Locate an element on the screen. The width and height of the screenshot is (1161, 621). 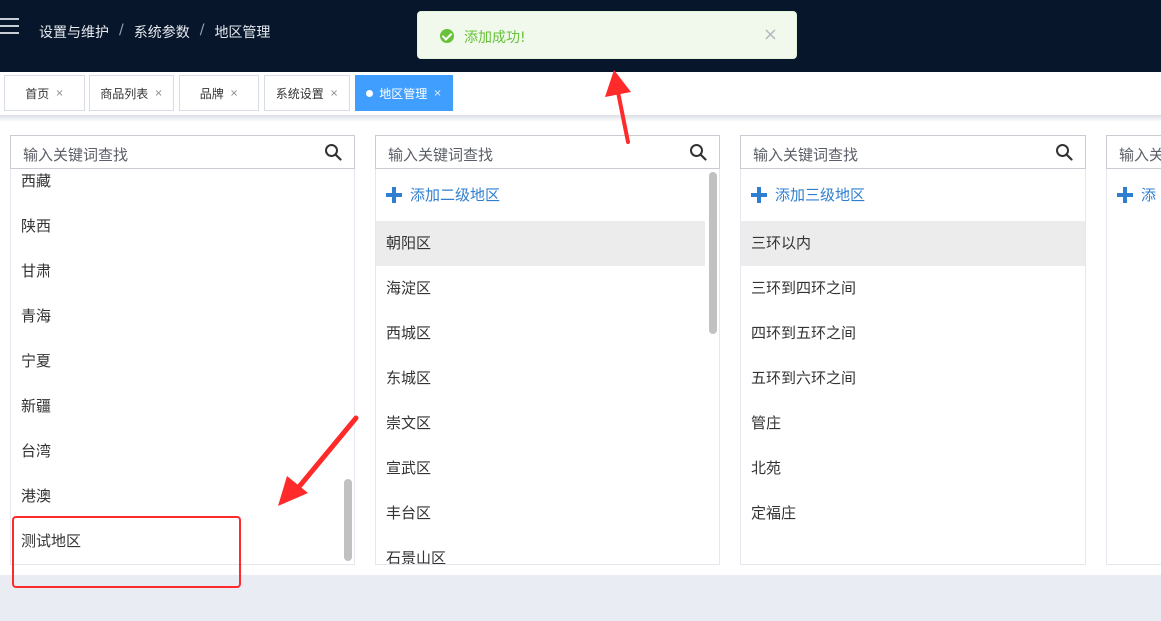
list-item: 甘肃 is located at coordinates (182, 271).